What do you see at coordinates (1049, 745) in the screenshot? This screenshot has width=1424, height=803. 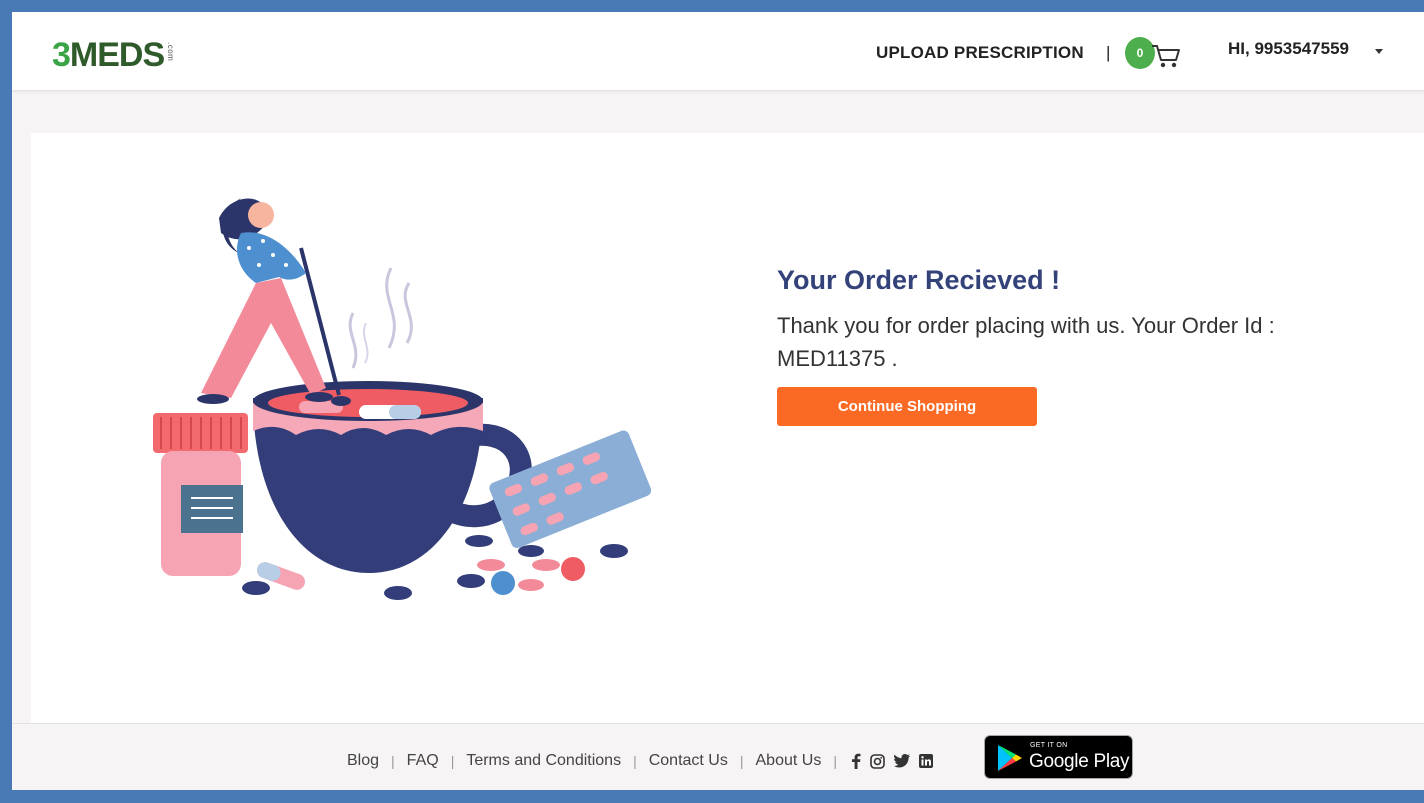 I see `google-play-small-text: GET IT ON` at bounding box center [1049, 745].